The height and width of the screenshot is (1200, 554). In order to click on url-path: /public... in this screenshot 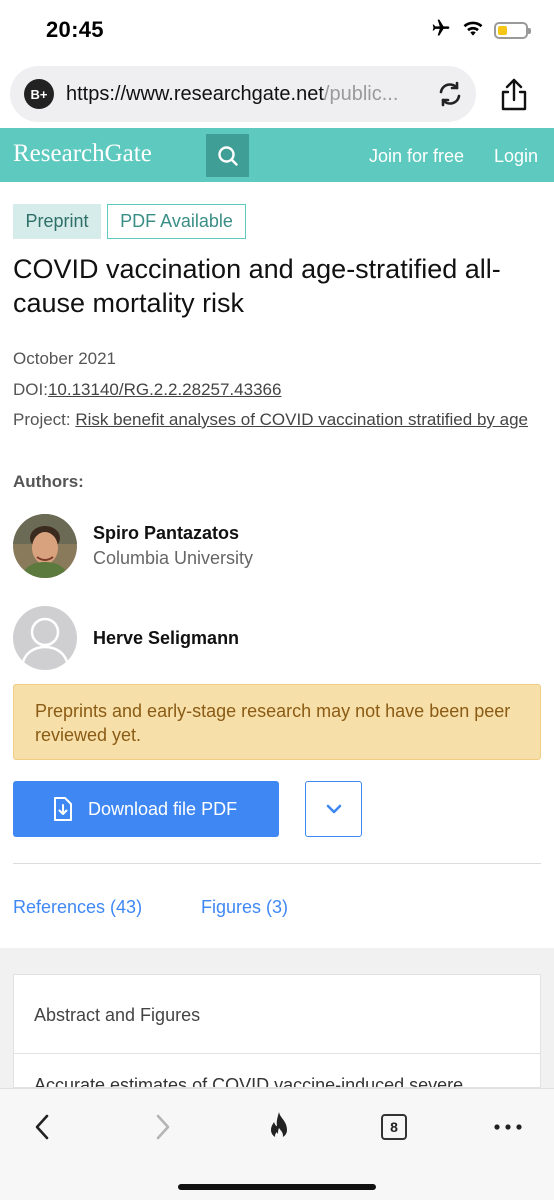, I will do `click(361, 94)`.